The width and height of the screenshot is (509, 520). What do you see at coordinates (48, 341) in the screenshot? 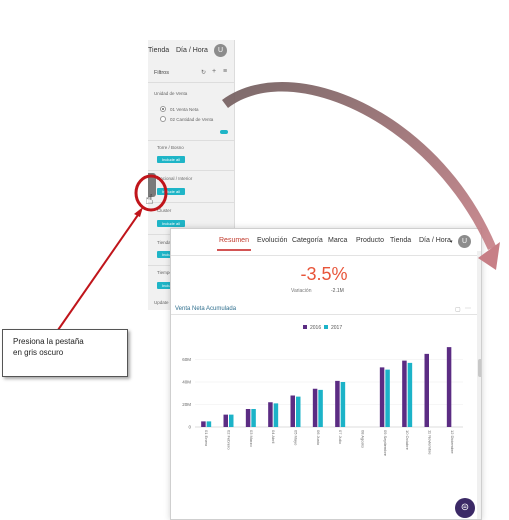
I see `callout-line-1: Presiona la pestaña` at bounding box center [48, 341].